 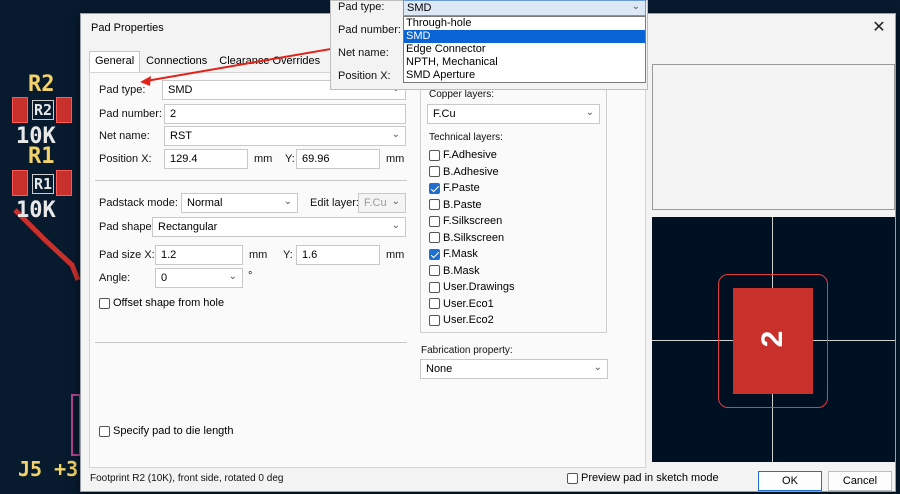 I want to click on layer-checkbox-f-adhesive: F.Adhesive, so click(x=463, y=155).